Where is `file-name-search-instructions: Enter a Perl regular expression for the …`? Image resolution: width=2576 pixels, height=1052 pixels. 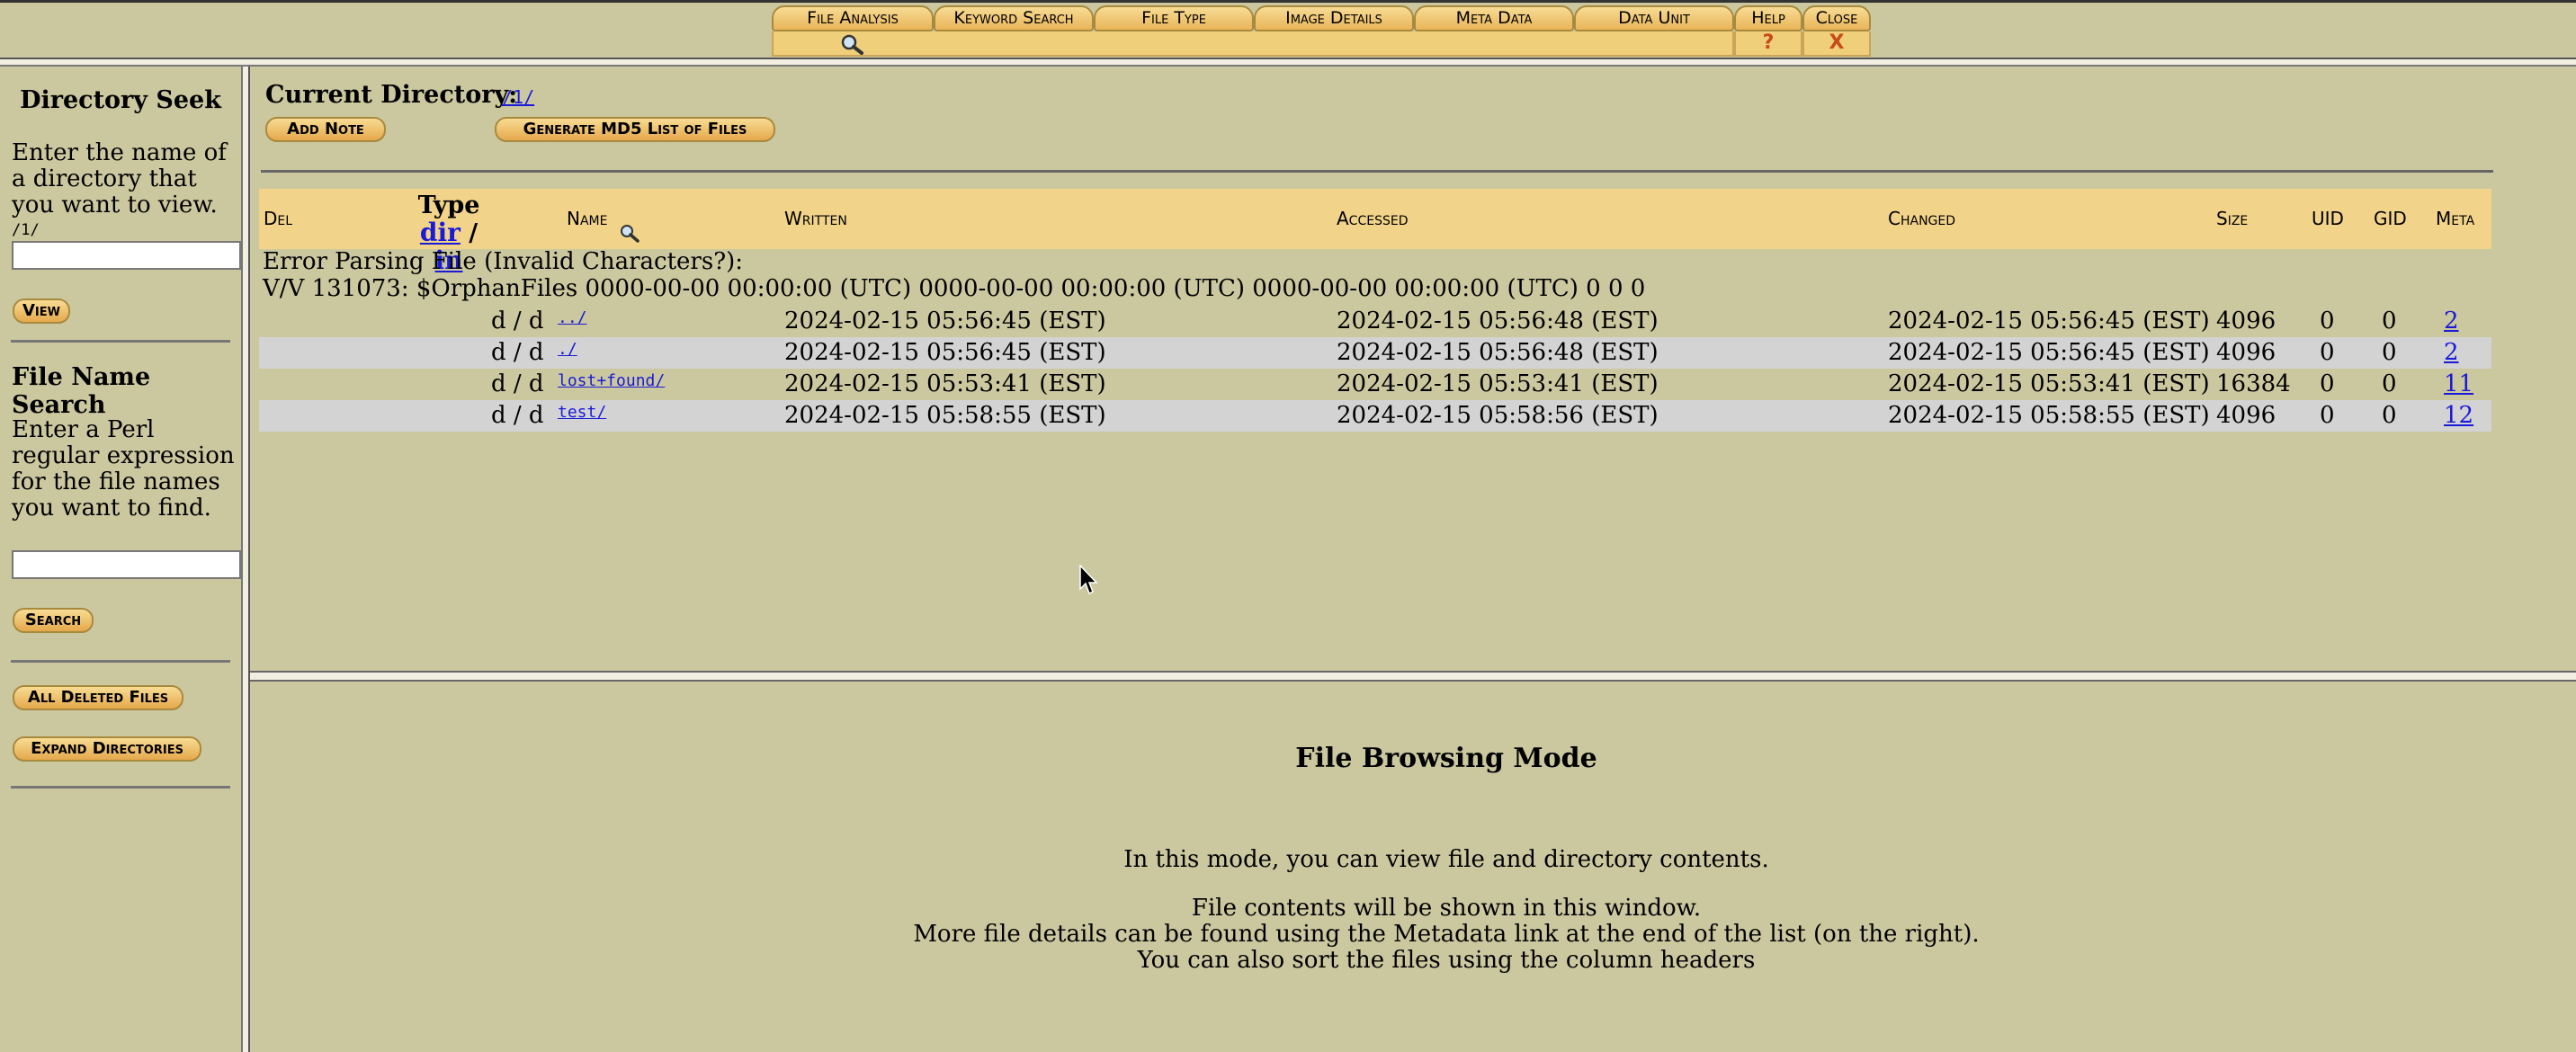 file-name-search-instructions: Enter a Perl regular expression for the … is located at coordinates (123, 469).